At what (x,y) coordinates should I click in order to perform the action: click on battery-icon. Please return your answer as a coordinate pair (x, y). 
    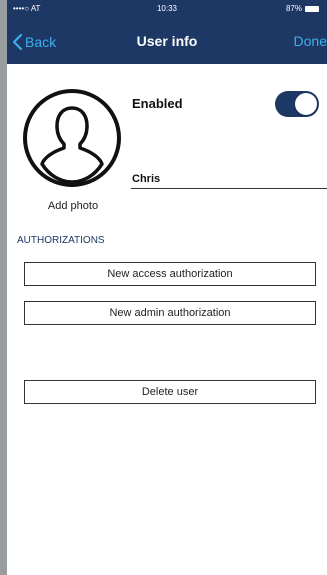
    Looking at the image, I should click on (312, 8).